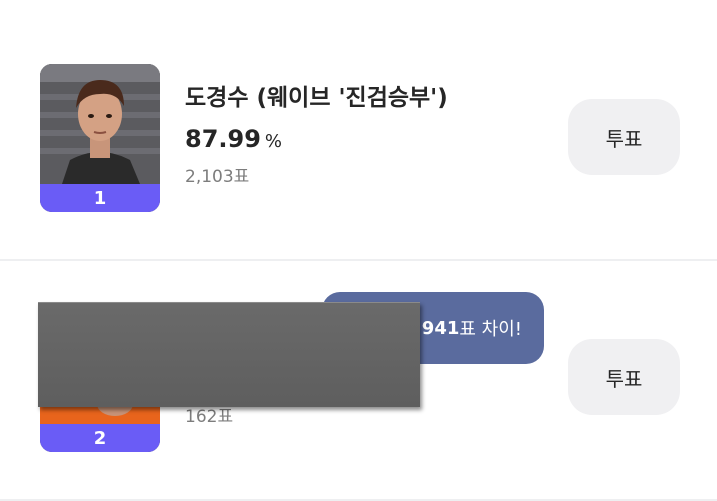 Image resolution: width=717 pixels, height=501 pixels. I want to click on percentage-unit: %, so click(273, 141).